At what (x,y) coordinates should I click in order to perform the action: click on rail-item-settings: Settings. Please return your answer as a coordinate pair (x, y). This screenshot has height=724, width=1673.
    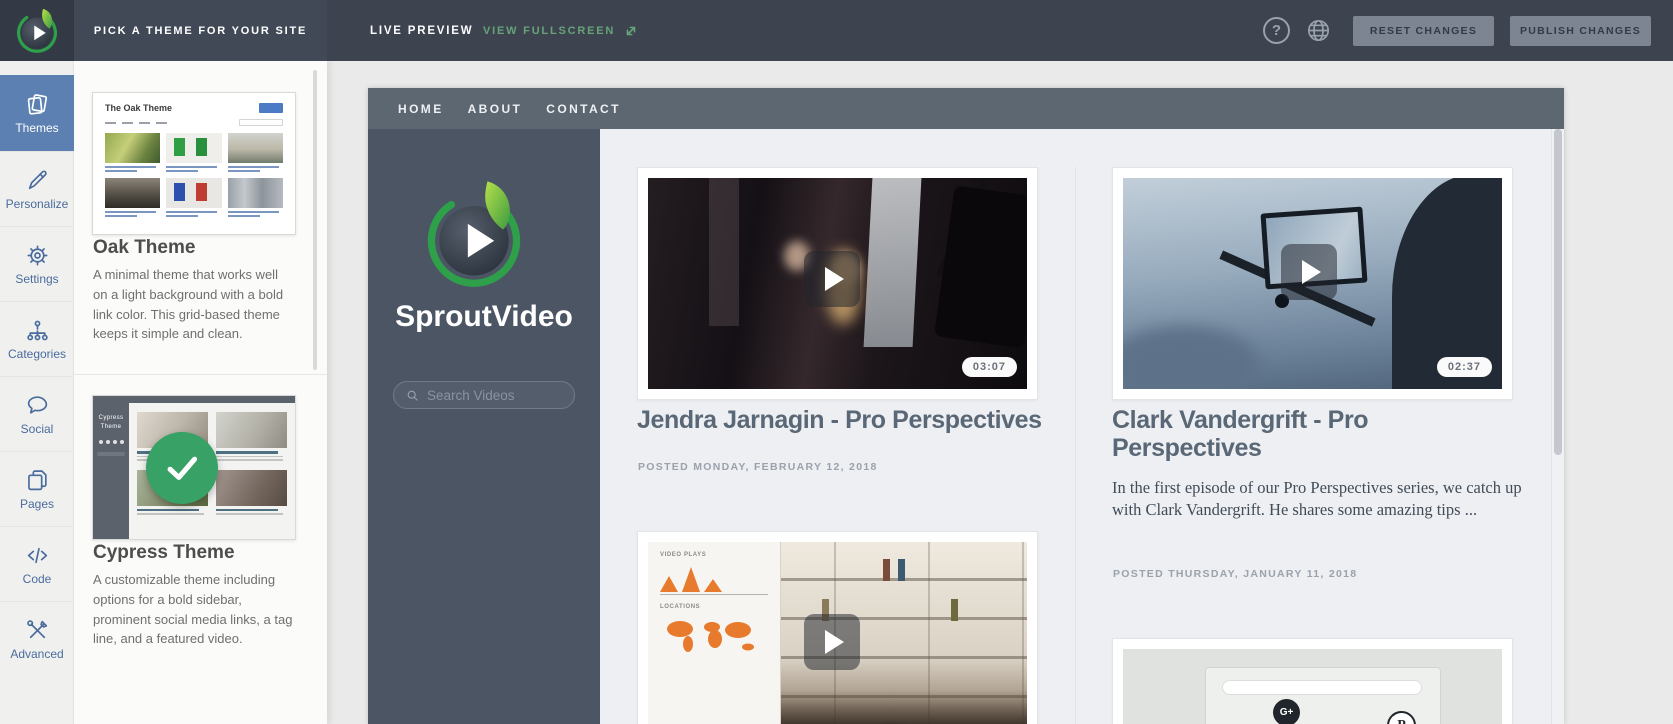
    Looking at the image, I should click on (37, 263).